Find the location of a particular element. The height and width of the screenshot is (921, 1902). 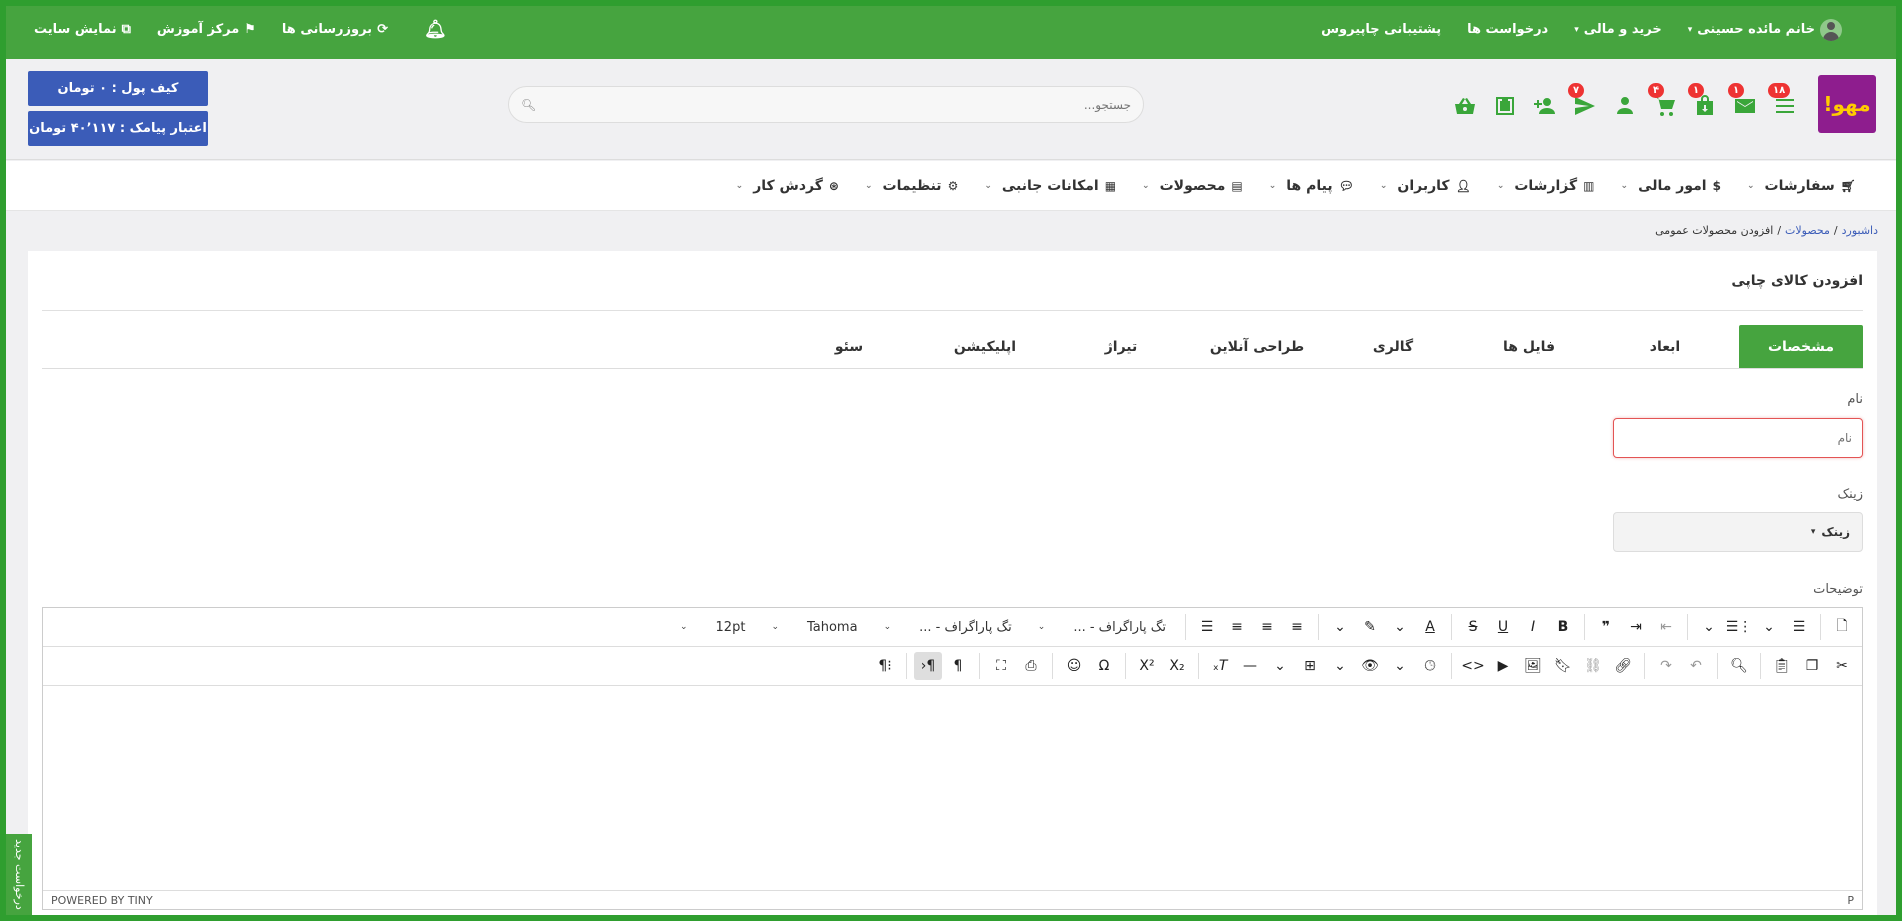

new-document-icon: 🗋 is located at coordinates (1842, 627).